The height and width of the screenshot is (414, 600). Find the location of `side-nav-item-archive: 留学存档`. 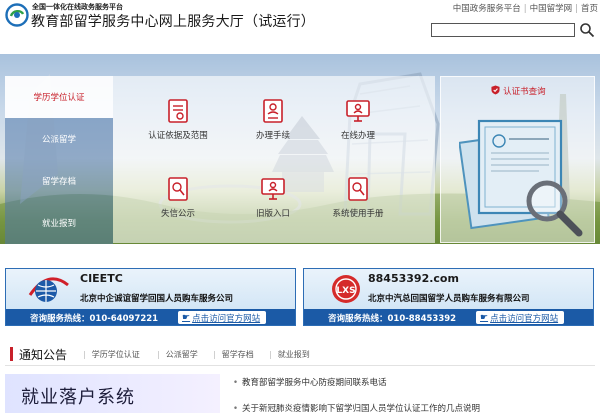

side-nav-item-archive: 留学存档 is located at coordinates (59, 181).